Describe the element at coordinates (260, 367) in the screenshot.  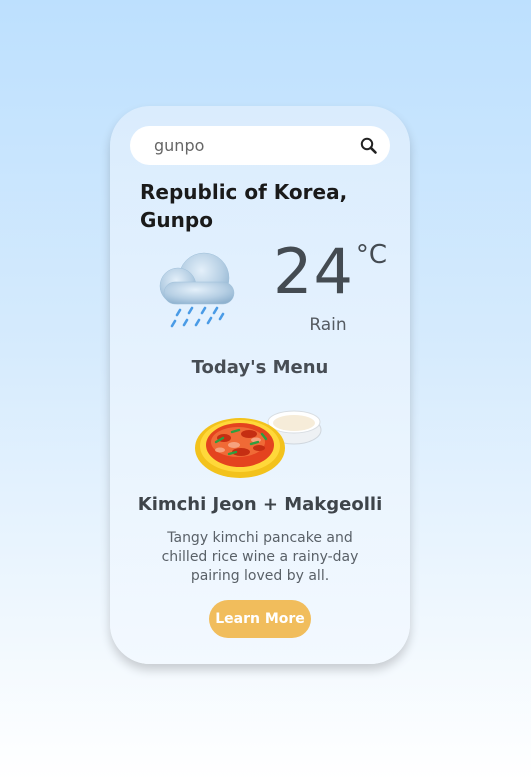
I see `menu-heading: Today's Menu` at that location.